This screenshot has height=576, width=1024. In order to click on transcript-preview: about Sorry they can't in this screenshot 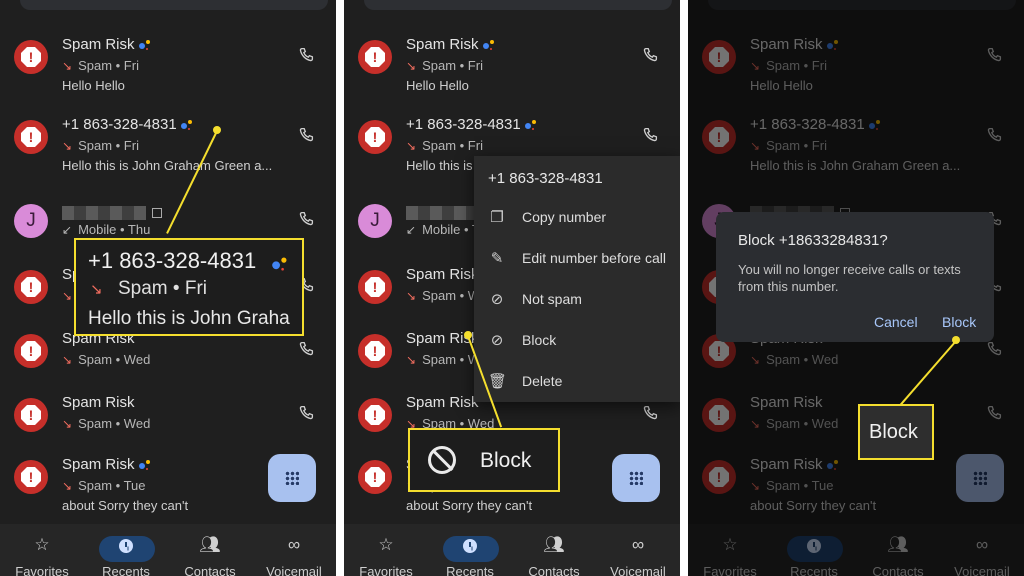, I will do `click(469, 505)`.